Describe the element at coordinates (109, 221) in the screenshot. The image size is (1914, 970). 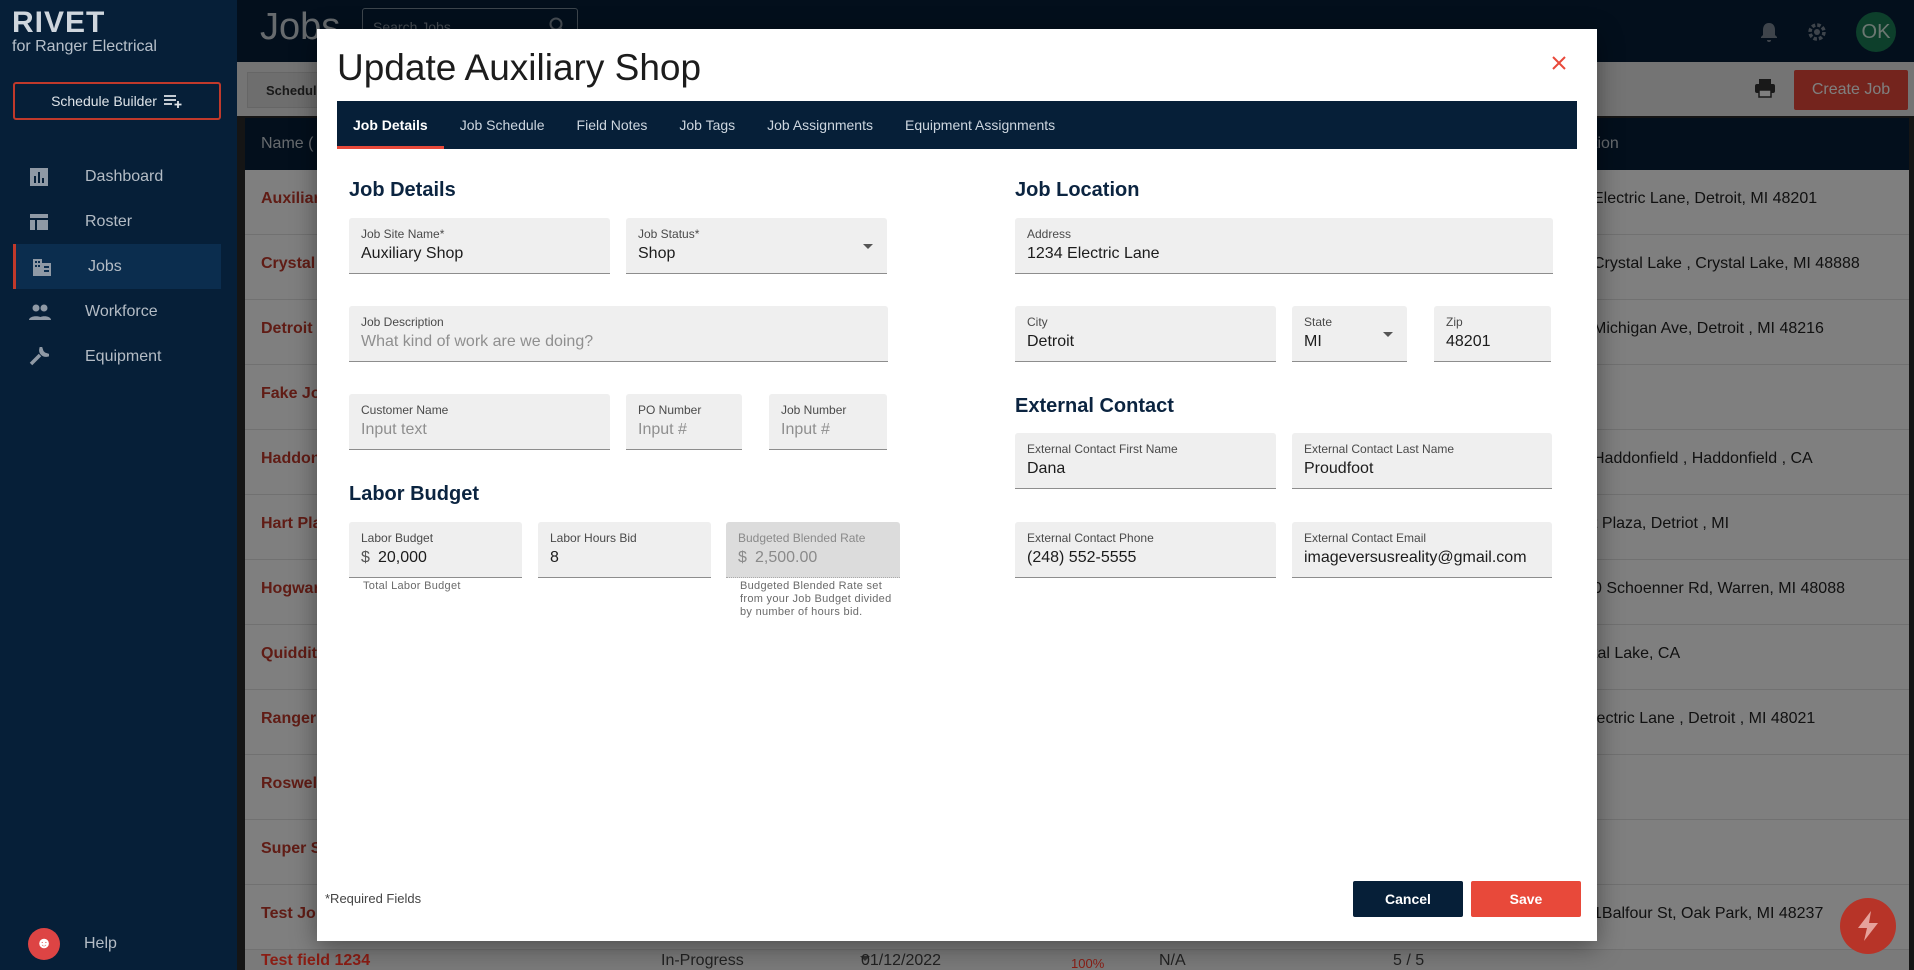
I see `sidebar-item-label: Roster` at that location.